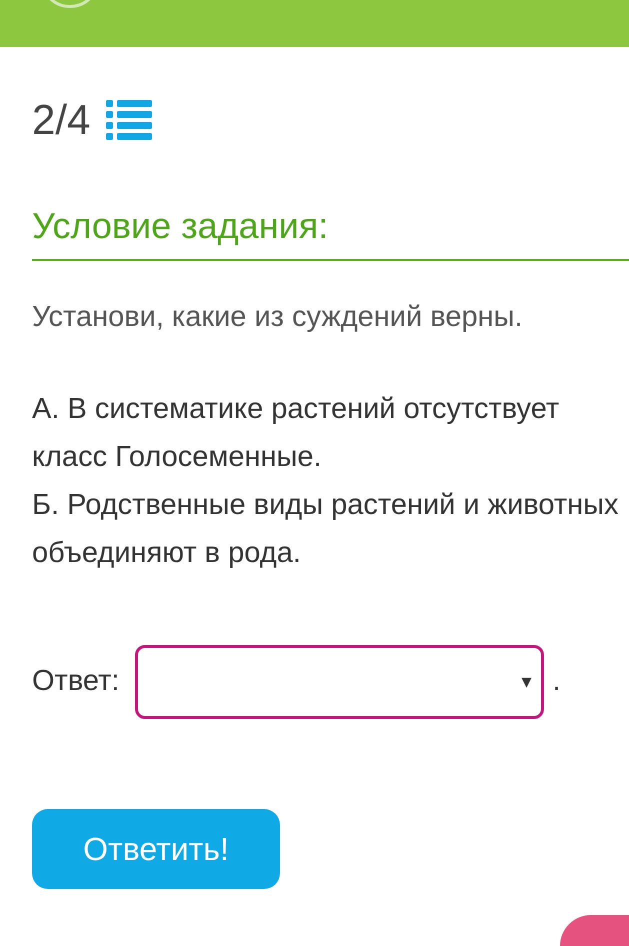  What do you see at coordinates (180, 225) in the screenshot?
I see `section-heading: Условие задания:` at bounding box center [180, 225].